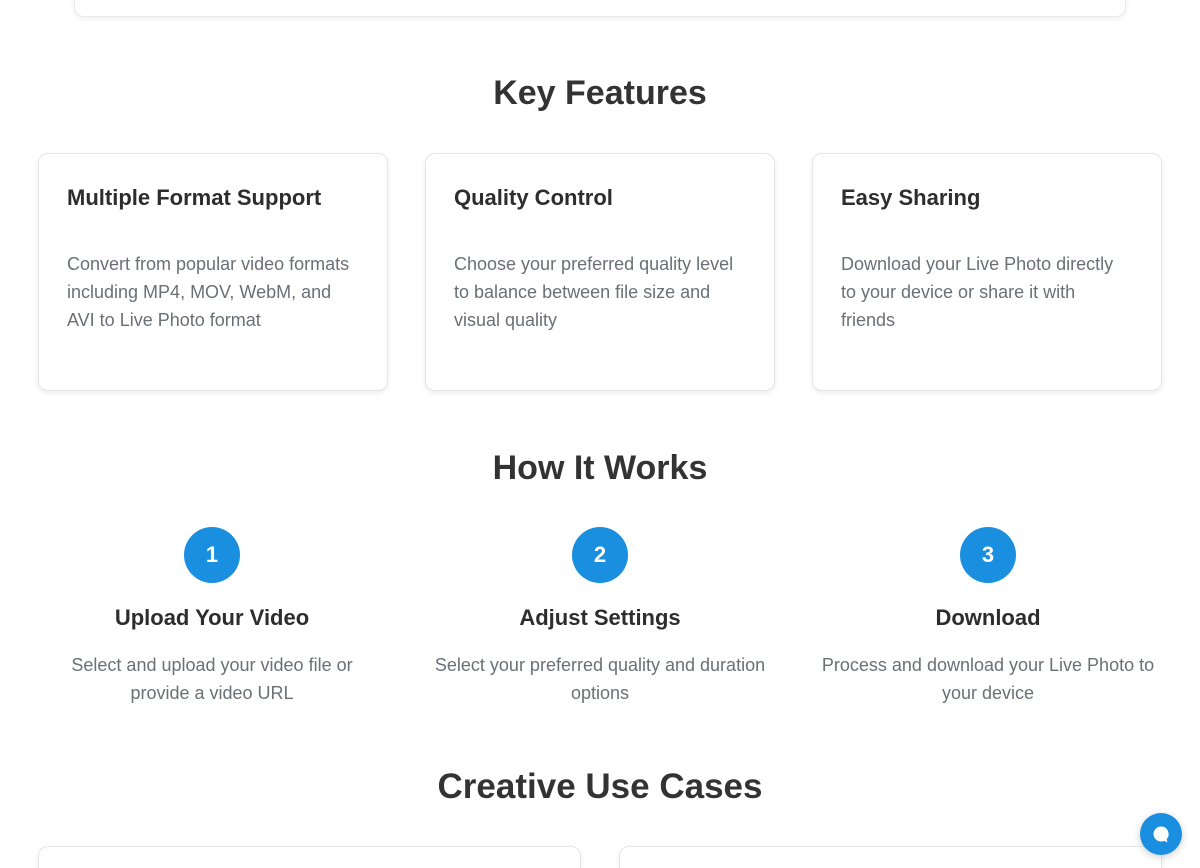 Image resolution: width=1200 pixels, height=868 pixels. Describe the element at coordinates (600, 468) in the screenshot. I see `how-it-works-heading: How It Works` at that location.